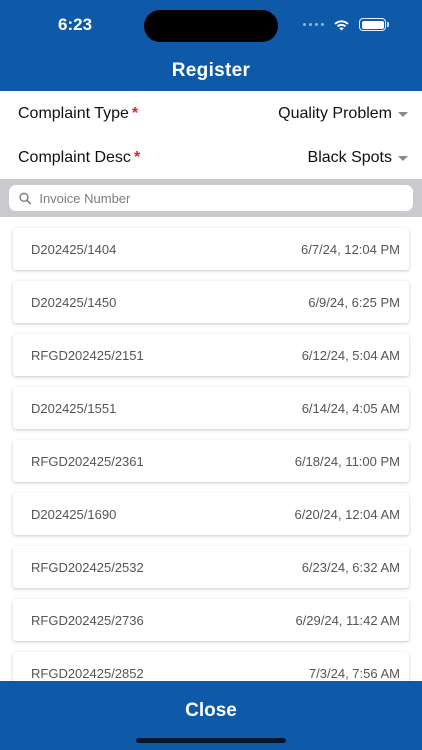 This screenshot has height=750, width=422. What do you see at coordinates (347, 620) in the screenshot?
I see `invoice-date: 6/29/24, 11:42 AM` at bounding box center [347, 620].